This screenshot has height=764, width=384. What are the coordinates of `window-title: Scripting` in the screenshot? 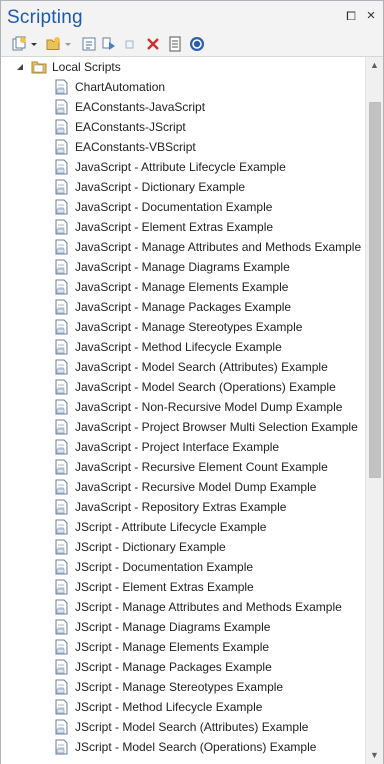 It's located at (45, 17).